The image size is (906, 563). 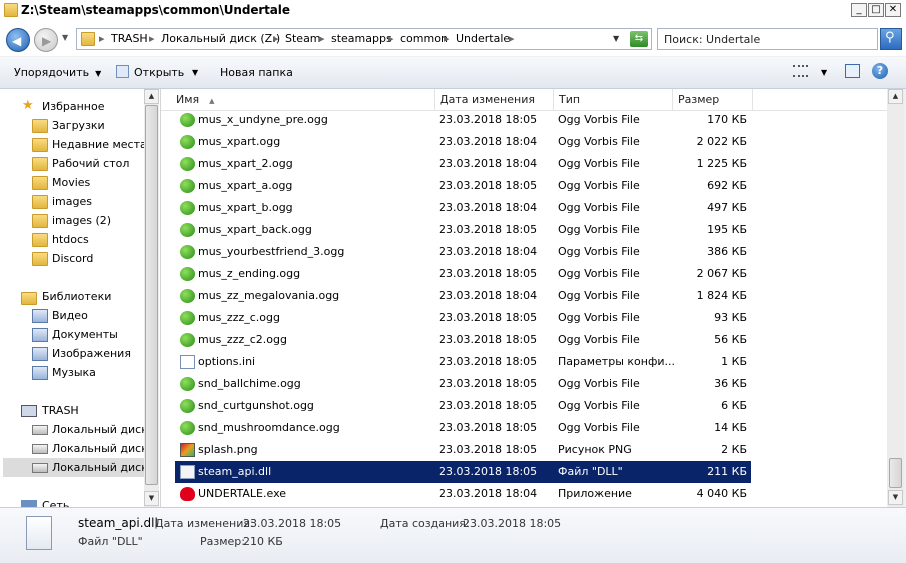 I want to click on maximize-button: □, so click(x=876, y=10).